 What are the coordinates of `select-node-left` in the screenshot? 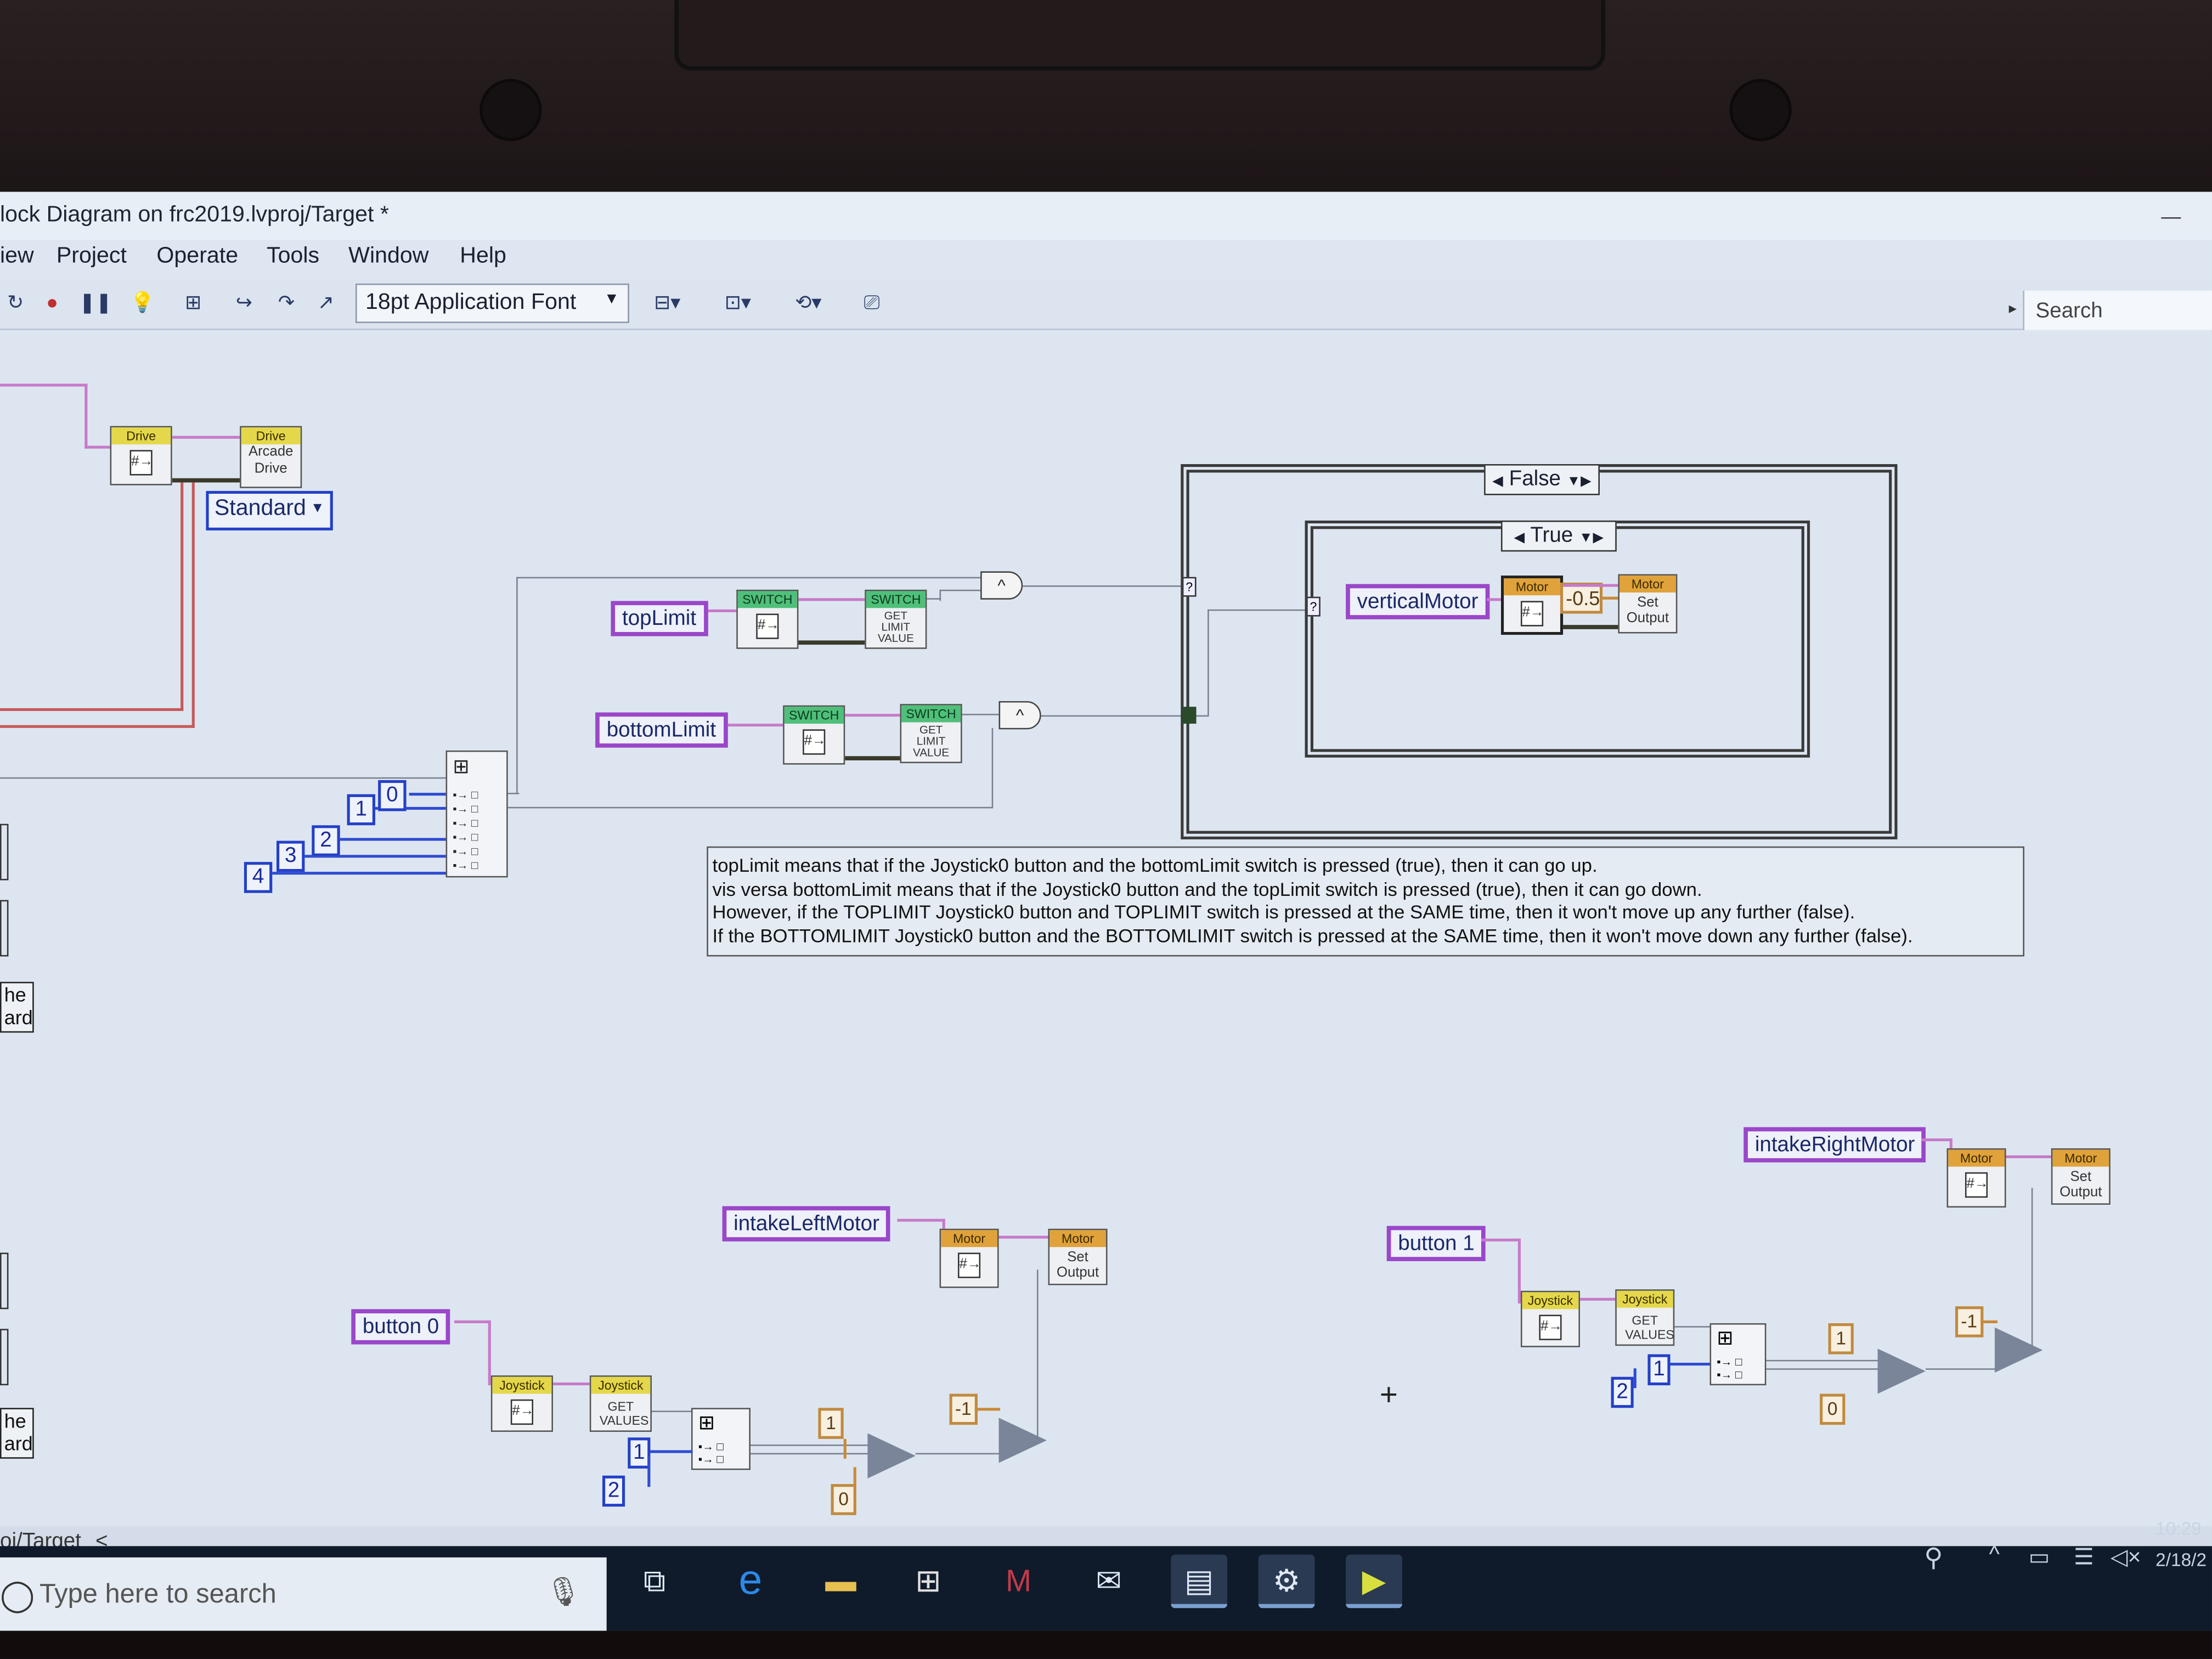 It's located at (892, 1456).